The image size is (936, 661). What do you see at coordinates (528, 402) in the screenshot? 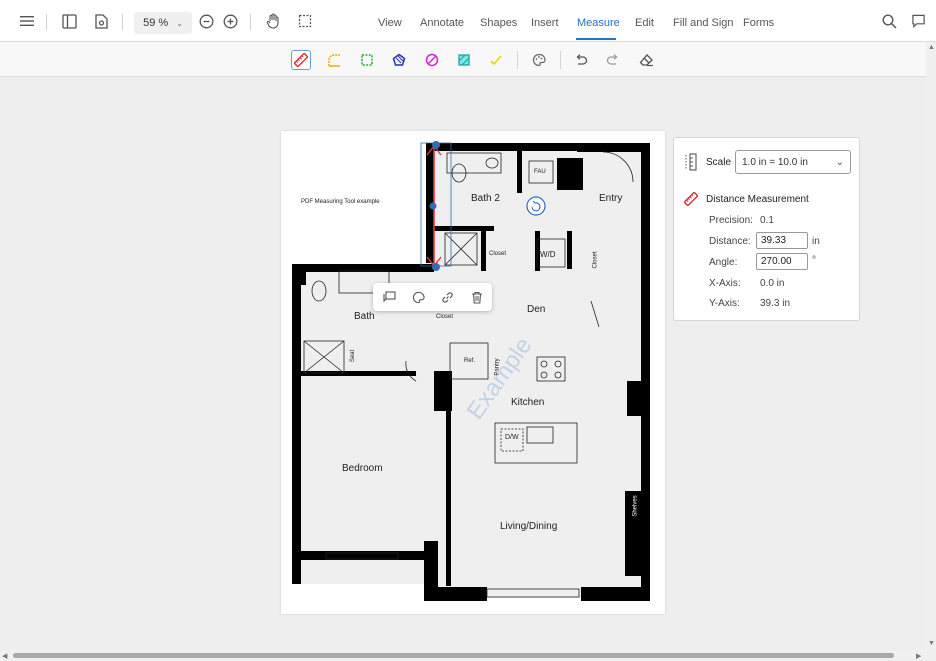
I see `room-kitchen: Kitchen` at bounding box center [528, 402].